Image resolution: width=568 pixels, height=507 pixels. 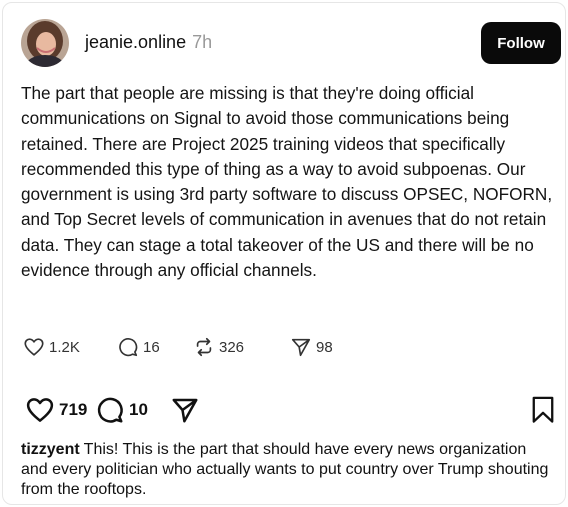 What do you see at coordinates (204, 347) in the screenshot?
I see `repost-icon` at bounding box center [204, 347].